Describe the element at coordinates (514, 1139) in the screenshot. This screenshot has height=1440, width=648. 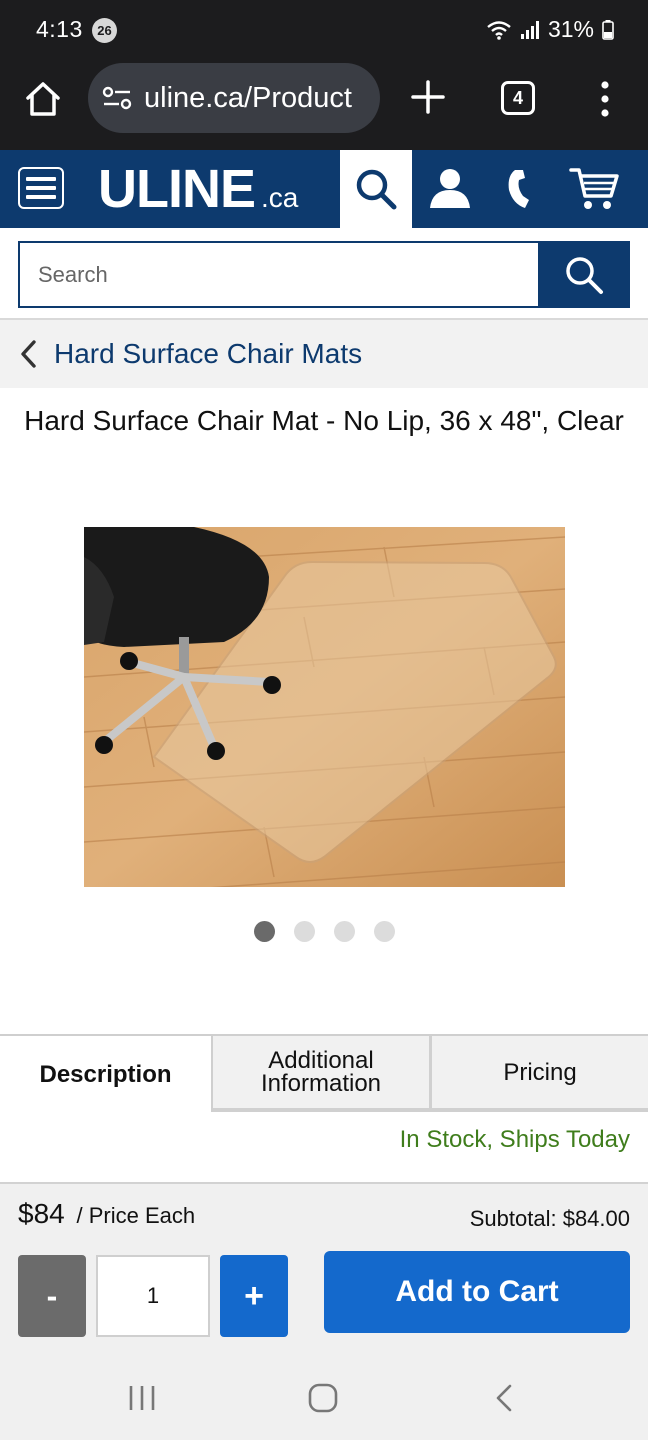
I see `stock-status: In Stock, Ships Today` at that location.